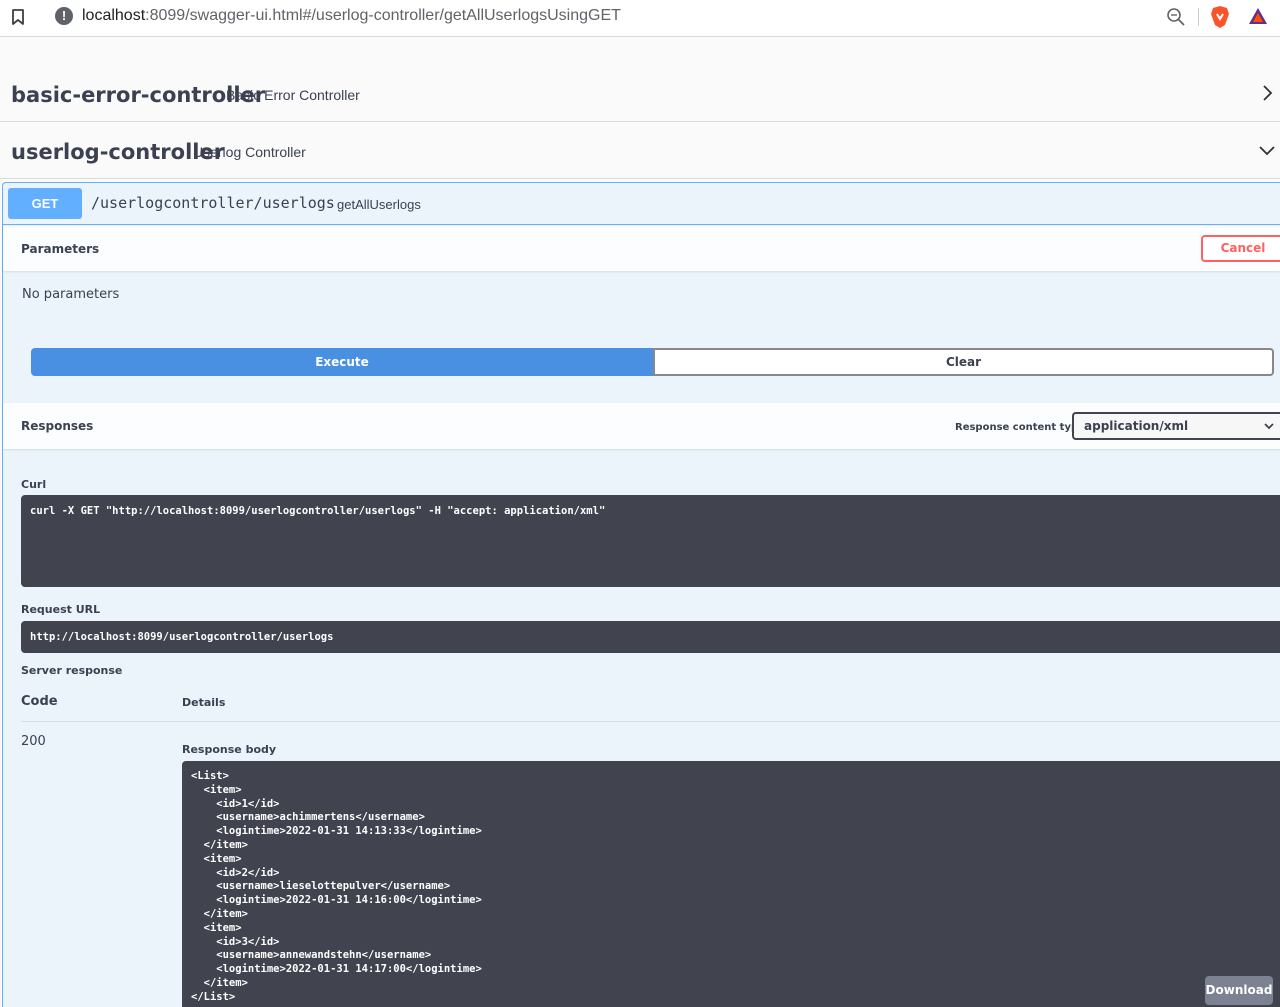 The height and width of the screenshot is (1007, 1280). I want to click on clear-button: Clear, so click(963, 362).